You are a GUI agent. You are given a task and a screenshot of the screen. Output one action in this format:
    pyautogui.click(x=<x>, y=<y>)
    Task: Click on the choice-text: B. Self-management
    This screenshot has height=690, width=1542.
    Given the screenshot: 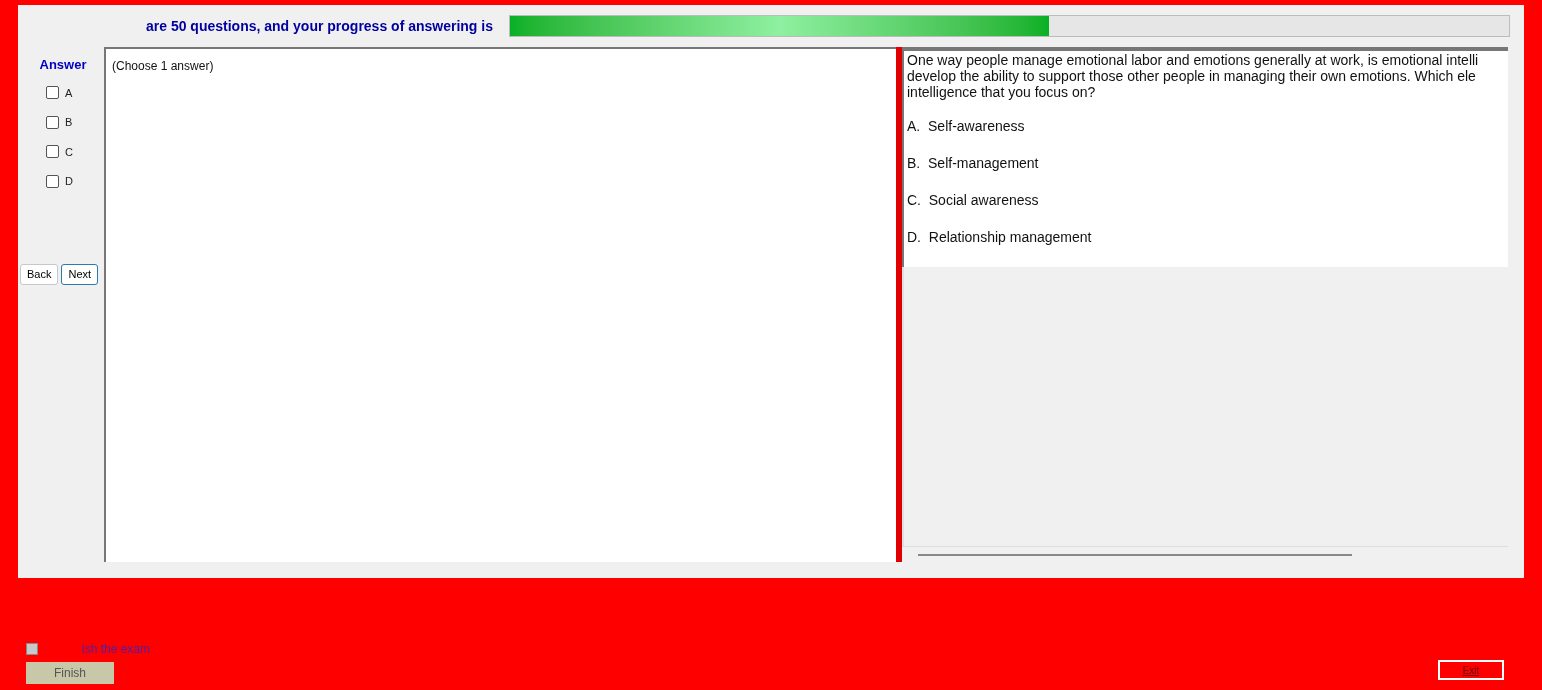 What is the action you would take?
    pyautogui.click(x=973, y=163)
    